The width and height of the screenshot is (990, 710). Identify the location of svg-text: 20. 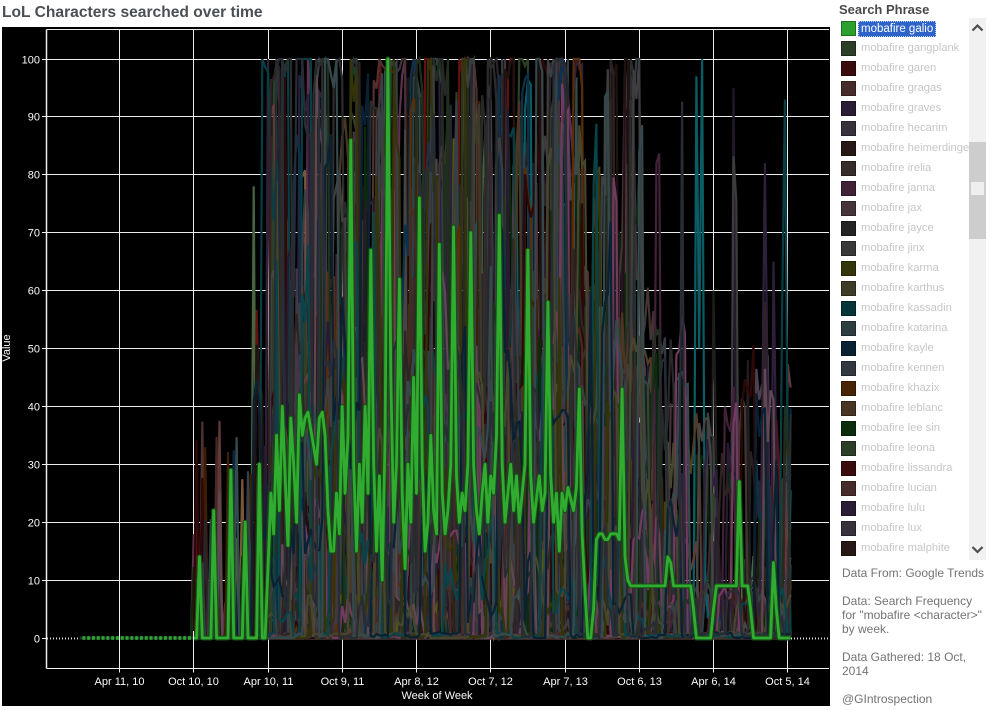
(34, 524).